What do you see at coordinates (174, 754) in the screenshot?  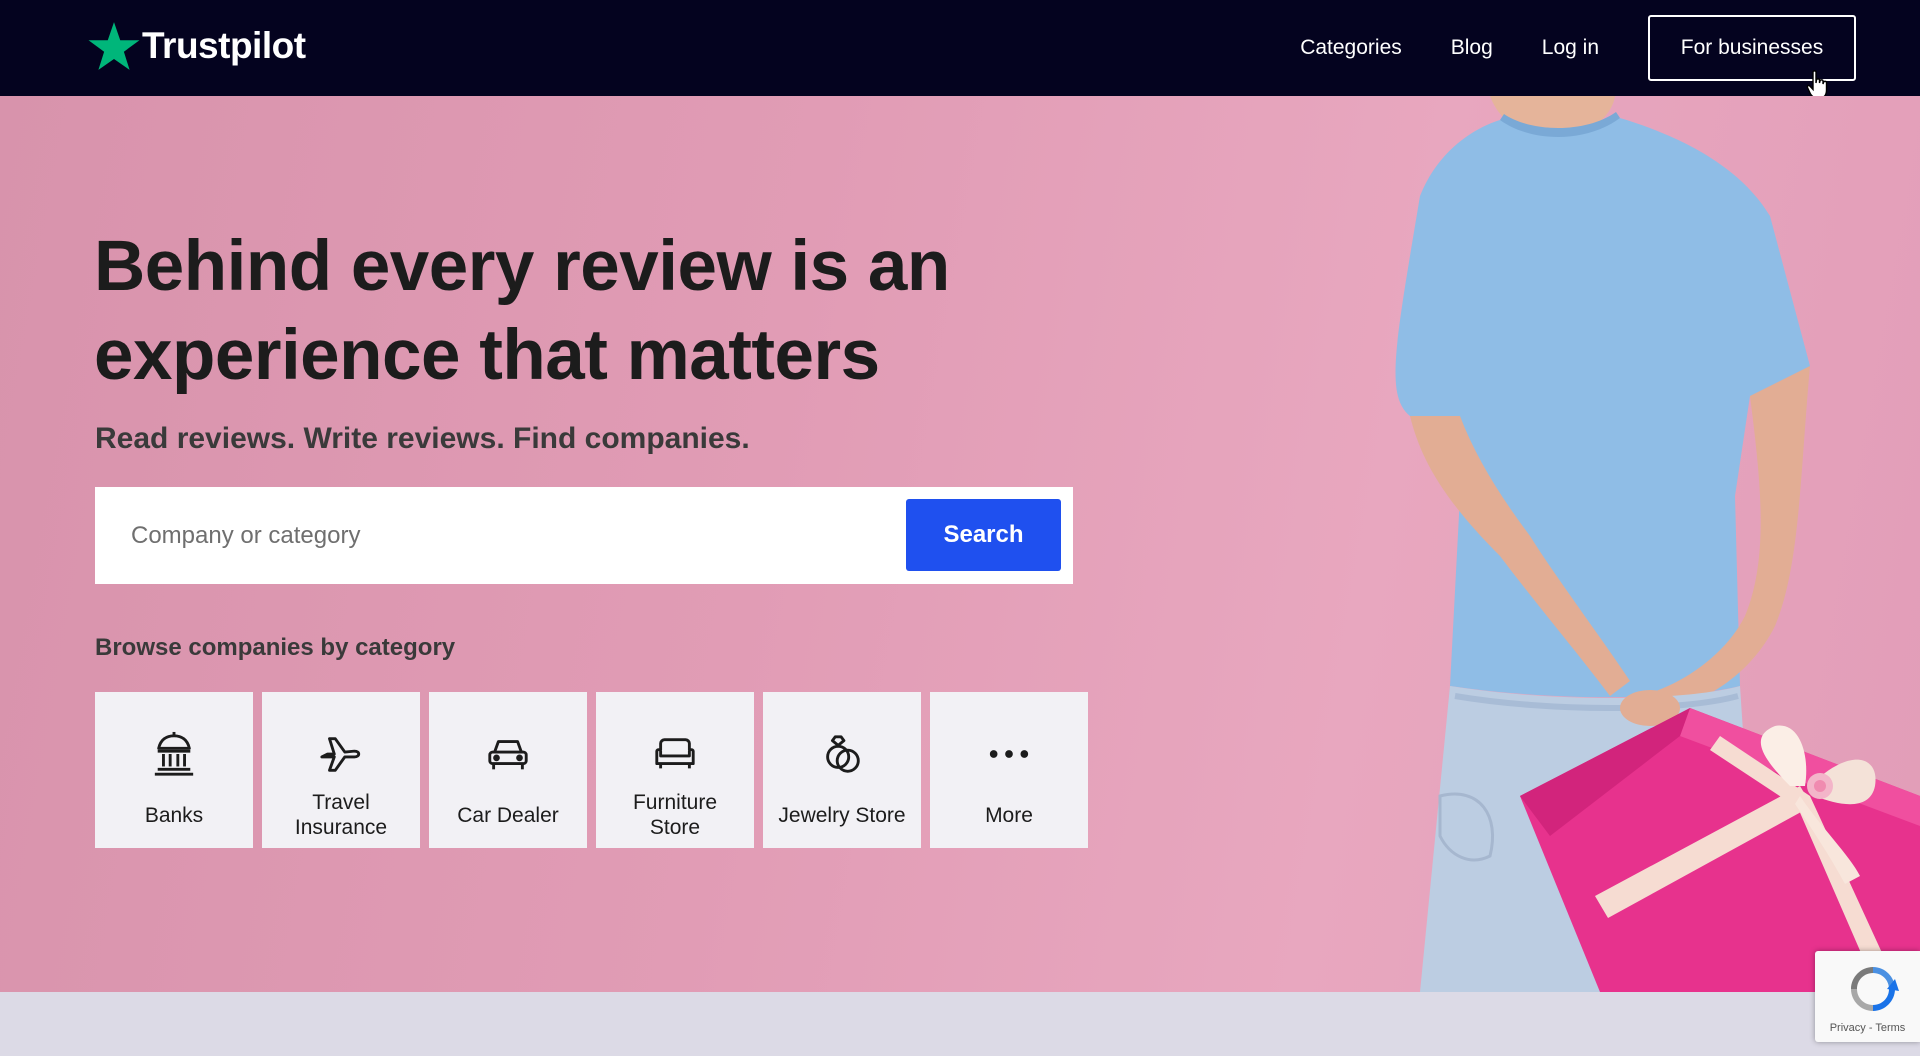 I see `bank-icon` at bounding box center [174, 754].